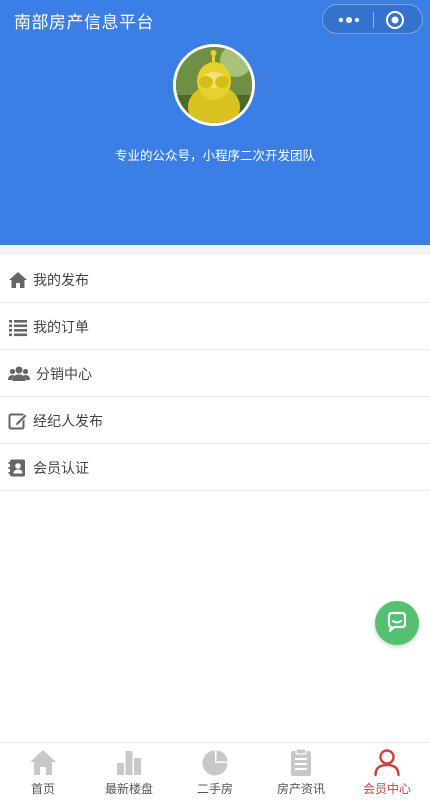 This screenshot has width=430, height=801. I want to click on menu-item-label: 我的发布, so click(61, 281).